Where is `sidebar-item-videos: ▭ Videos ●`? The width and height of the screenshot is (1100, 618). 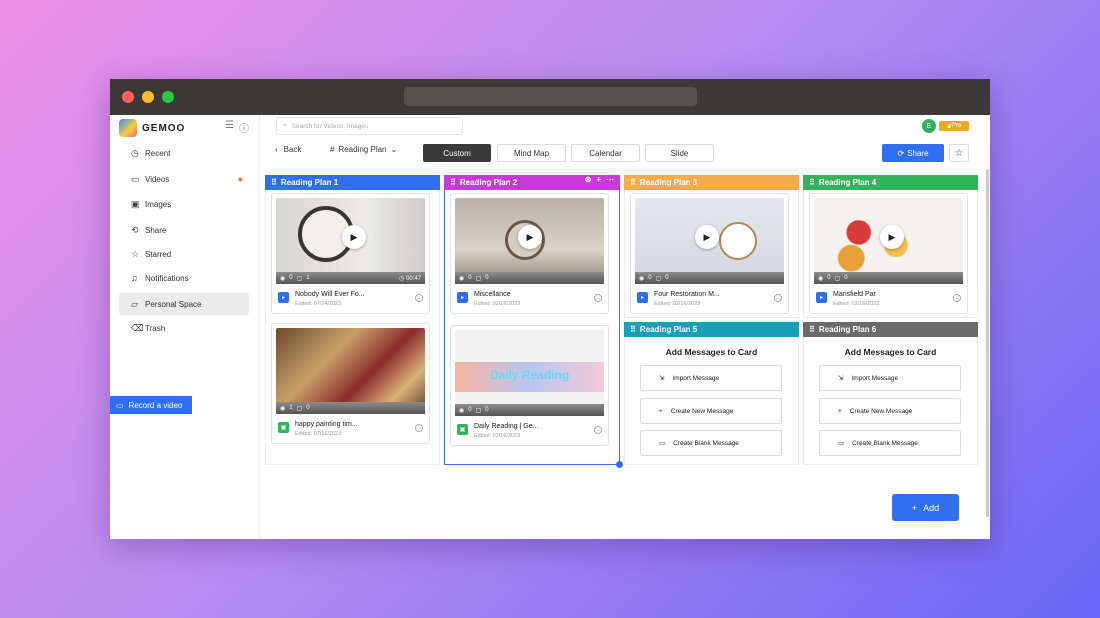
sidebar-item-videos: ▭ Videos ● is located at coordinates (184, 179).